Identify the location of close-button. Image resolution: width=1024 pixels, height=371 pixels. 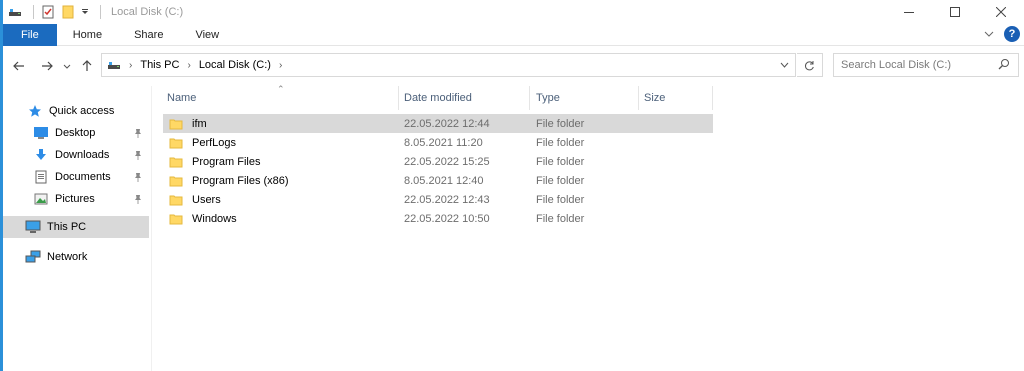
(1001, 12).